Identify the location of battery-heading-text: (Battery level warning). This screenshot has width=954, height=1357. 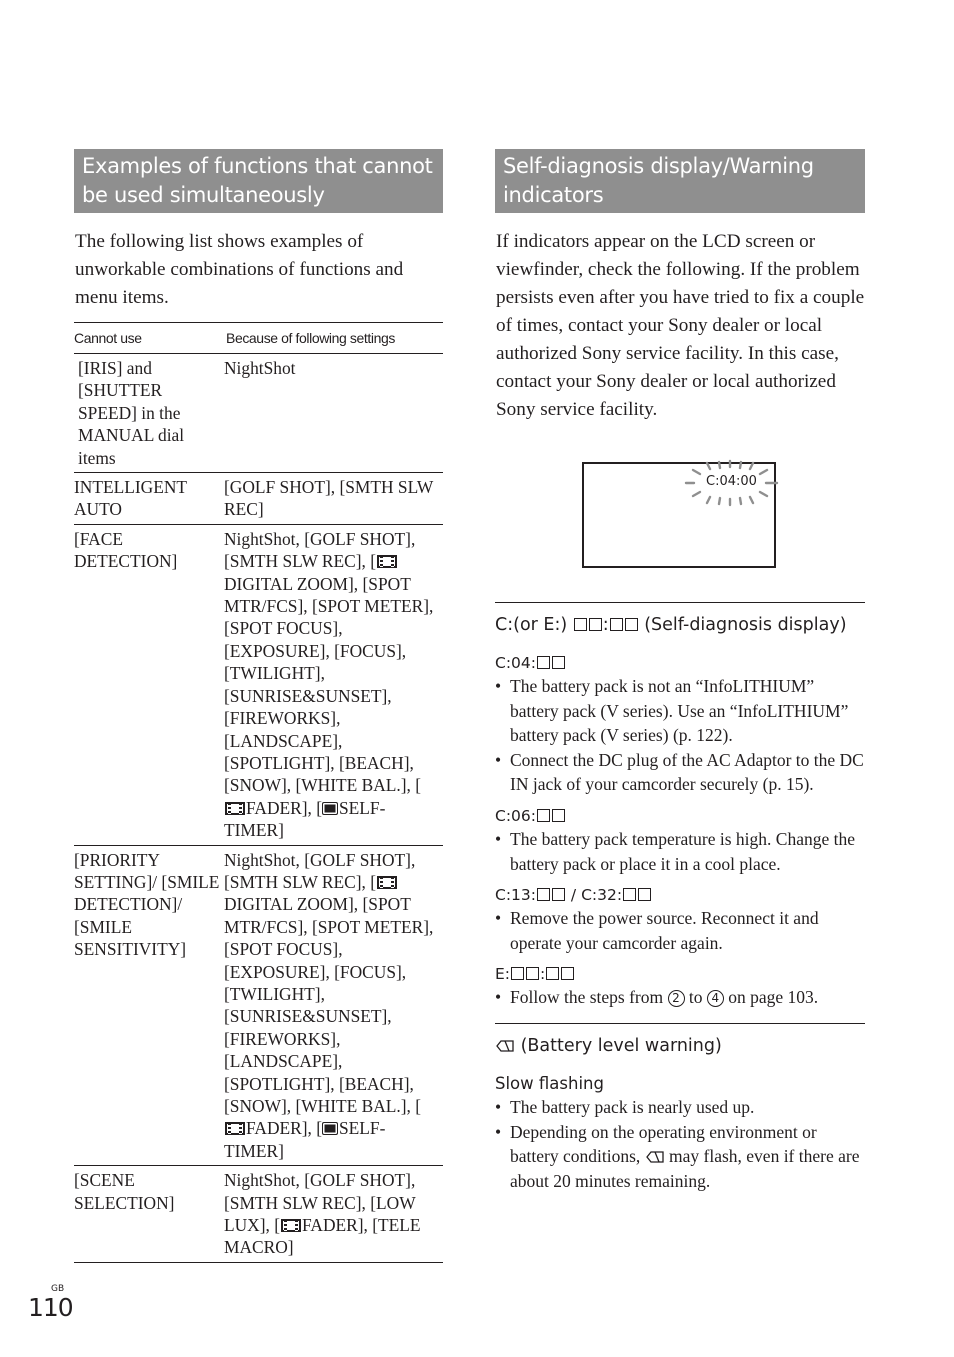
(621, 1045).